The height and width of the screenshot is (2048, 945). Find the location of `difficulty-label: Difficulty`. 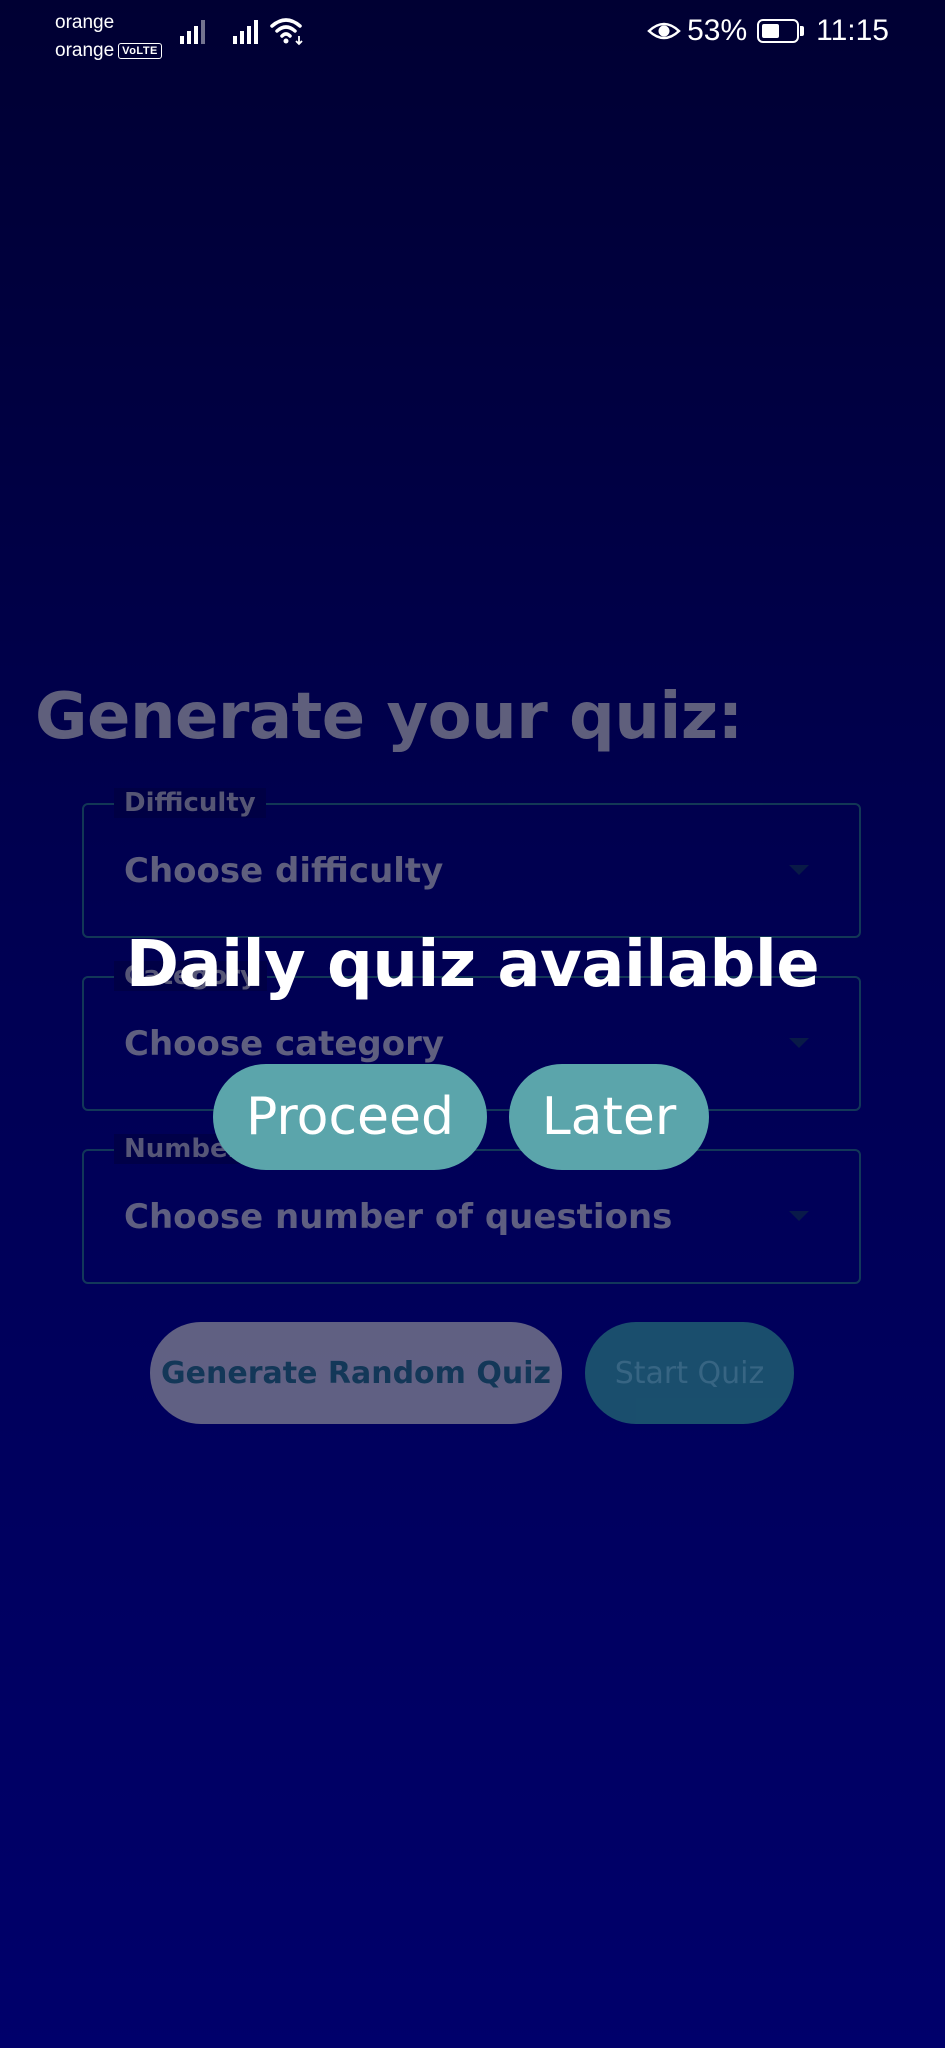

difficulty-label: Difficulty is located at coordinates (190, 803).